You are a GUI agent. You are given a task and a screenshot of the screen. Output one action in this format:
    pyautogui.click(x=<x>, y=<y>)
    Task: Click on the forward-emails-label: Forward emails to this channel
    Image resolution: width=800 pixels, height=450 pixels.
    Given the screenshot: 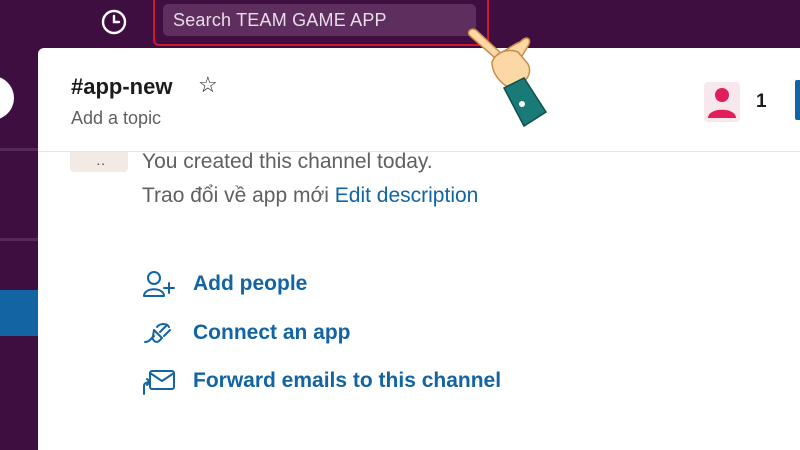 What is the action you would take?
    pyautogui.click(x=347, y=380)
    